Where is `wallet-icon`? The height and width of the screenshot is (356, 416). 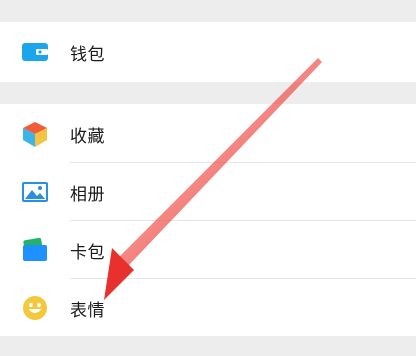 wallet-icon is located at coordinates (35, 52).